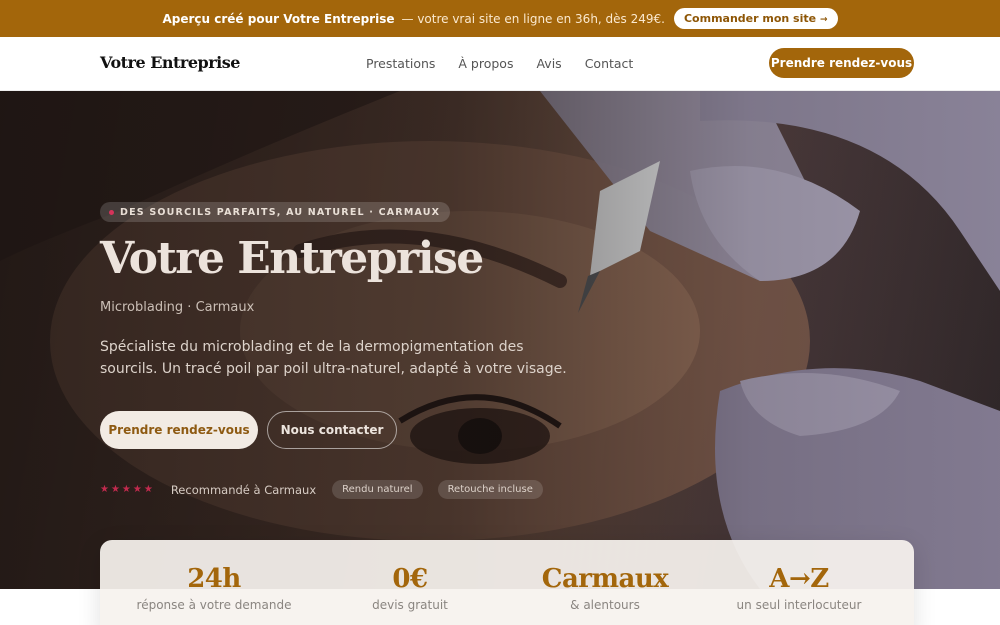 The width and height of the screenshot is (1000, 625). What do you see at coordinates (170, 62) in the screenshot?
I see `brand-logo: Votre Entreprise` at bounding box center [170, 62].